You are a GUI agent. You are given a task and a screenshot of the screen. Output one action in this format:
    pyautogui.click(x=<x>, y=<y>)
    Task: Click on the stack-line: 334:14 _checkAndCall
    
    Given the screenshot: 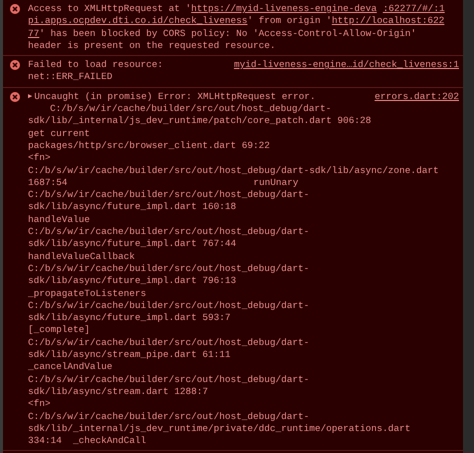 What is the action you would take?
    pyautogui.click(x=87, y=441)
    